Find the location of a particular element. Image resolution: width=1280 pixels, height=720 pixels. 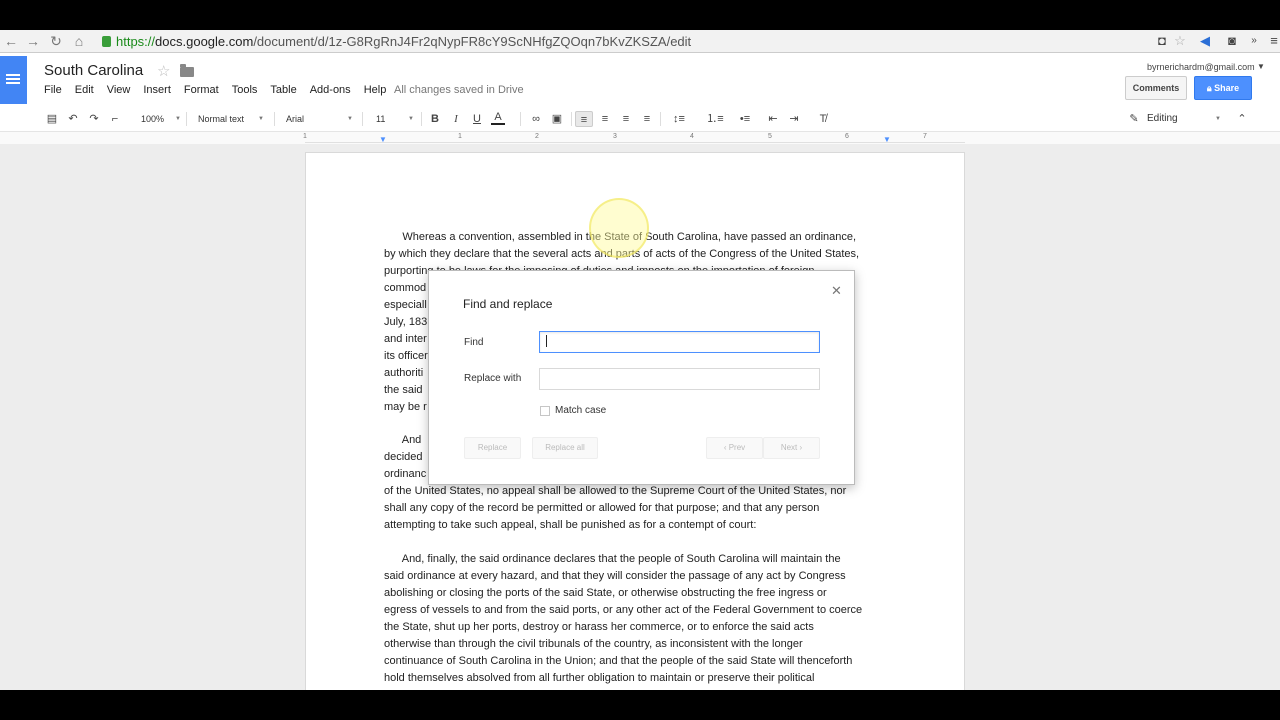

underline-icon: U is located at coordinates (477, 119).